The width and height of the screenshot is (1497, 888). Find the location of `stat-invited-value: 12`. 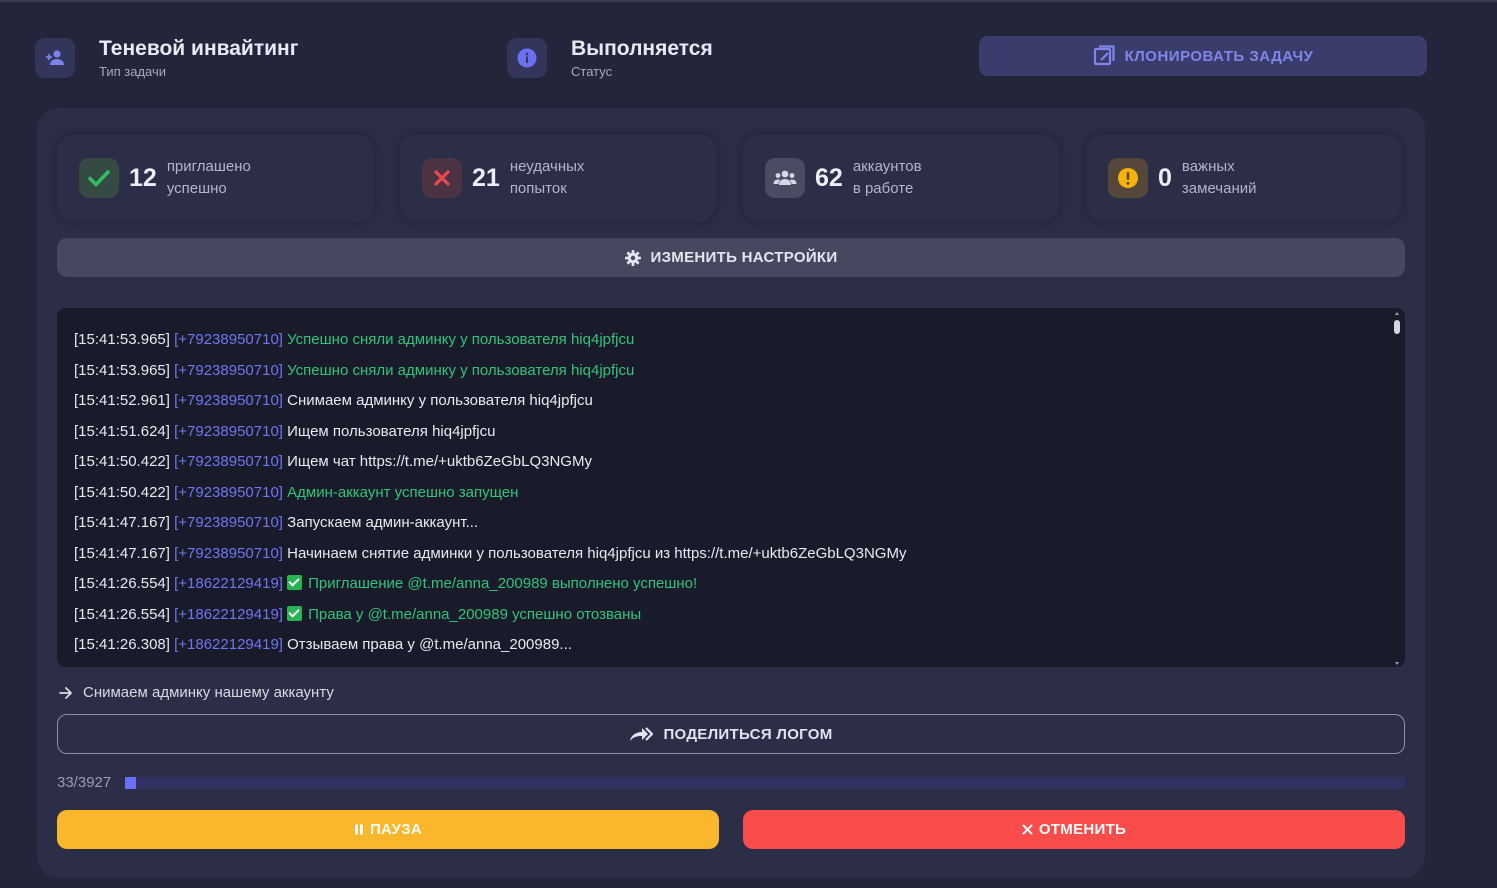

stat-invited-value: 12 is located at coordinates (143, 177).